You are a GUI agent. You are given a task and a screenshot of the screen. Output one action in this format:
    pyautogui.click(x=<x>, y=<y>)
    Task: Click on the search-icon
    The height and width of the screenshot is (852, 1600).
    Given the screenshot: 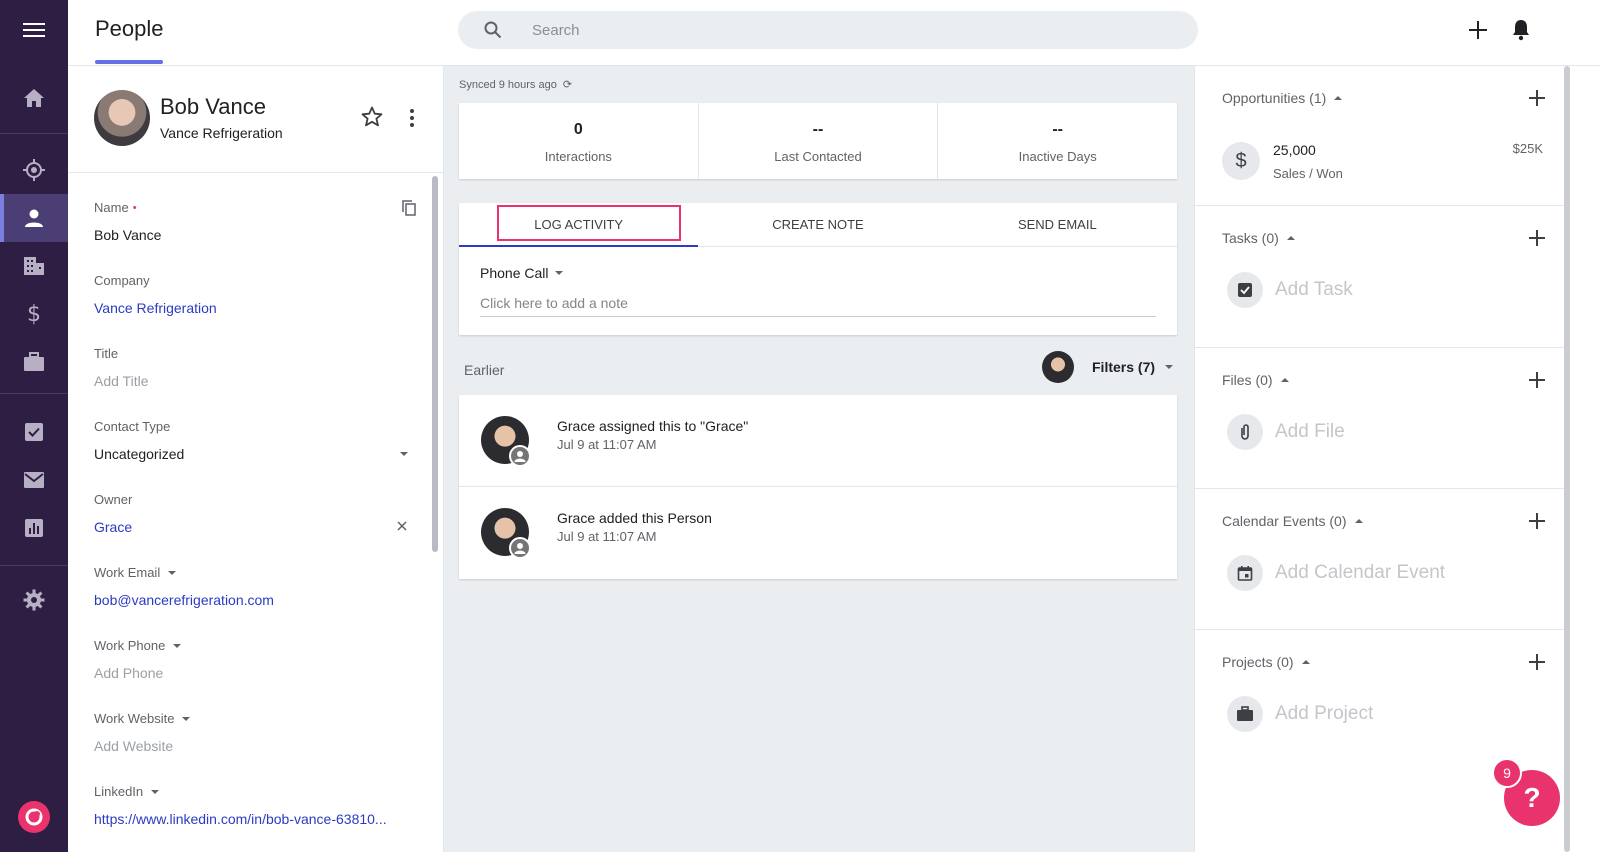 What is the action you would take?
    pyautogui.click(x=493, y=30)
    